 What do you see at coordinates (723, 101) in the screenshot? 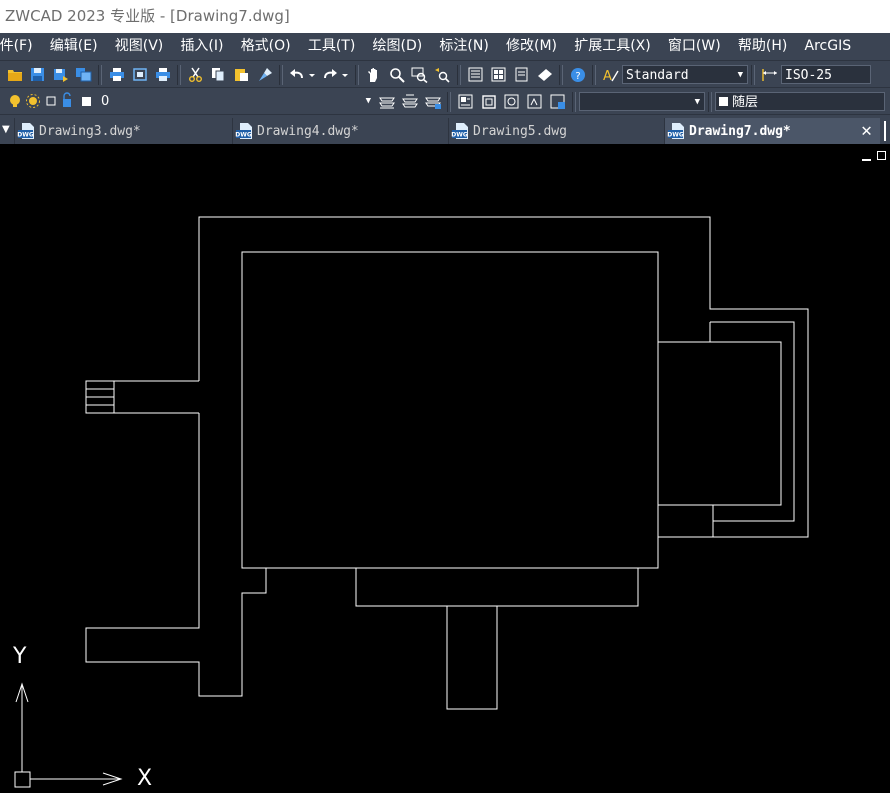
I see `color-swatch` at bounding box center [723, 101].